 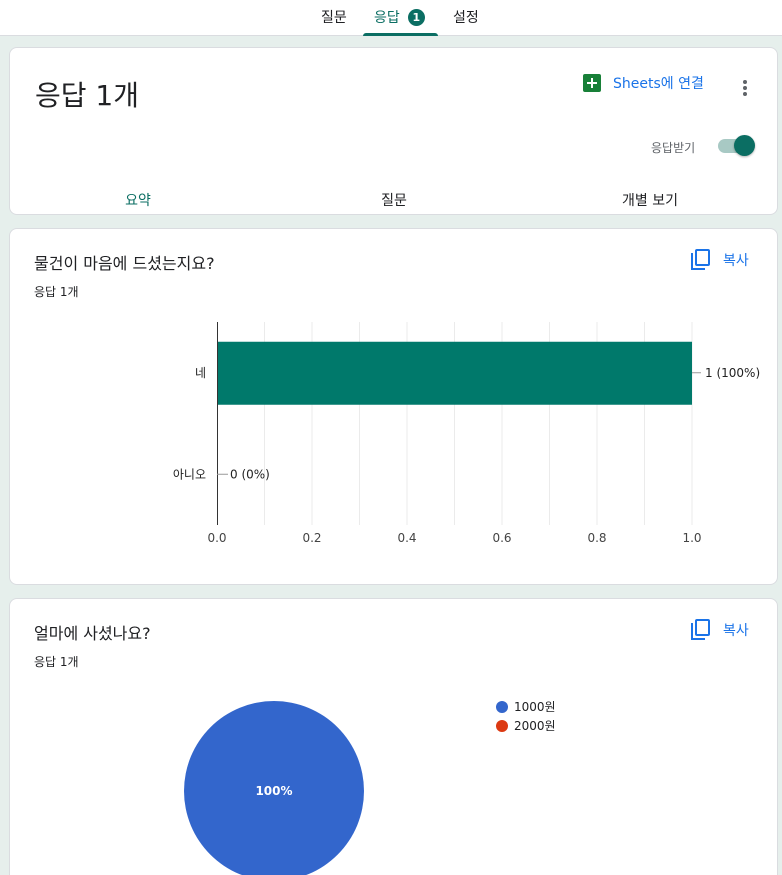 I want to click on tab-responses: 응답 1, so click(x=400, y=18).